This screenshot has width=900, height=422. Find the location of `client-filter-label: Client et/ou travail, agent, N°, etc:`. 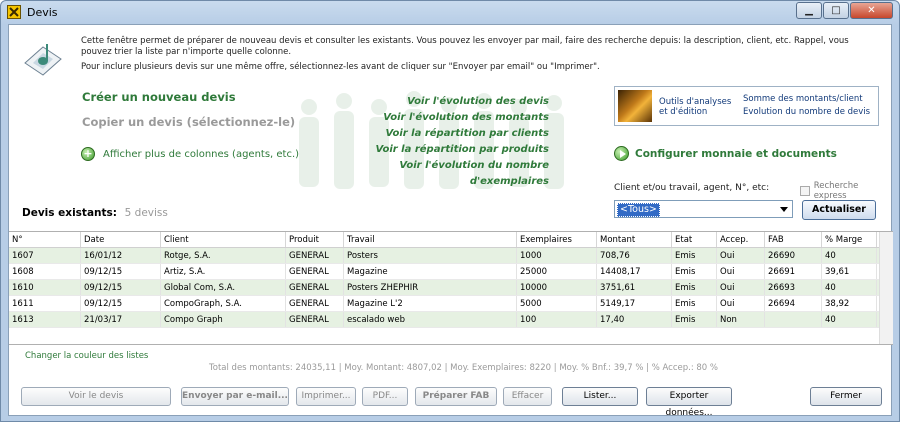

client-filter-label: Client et/ou travail, agent, N°, etc: is located at coordinates (692, 188).